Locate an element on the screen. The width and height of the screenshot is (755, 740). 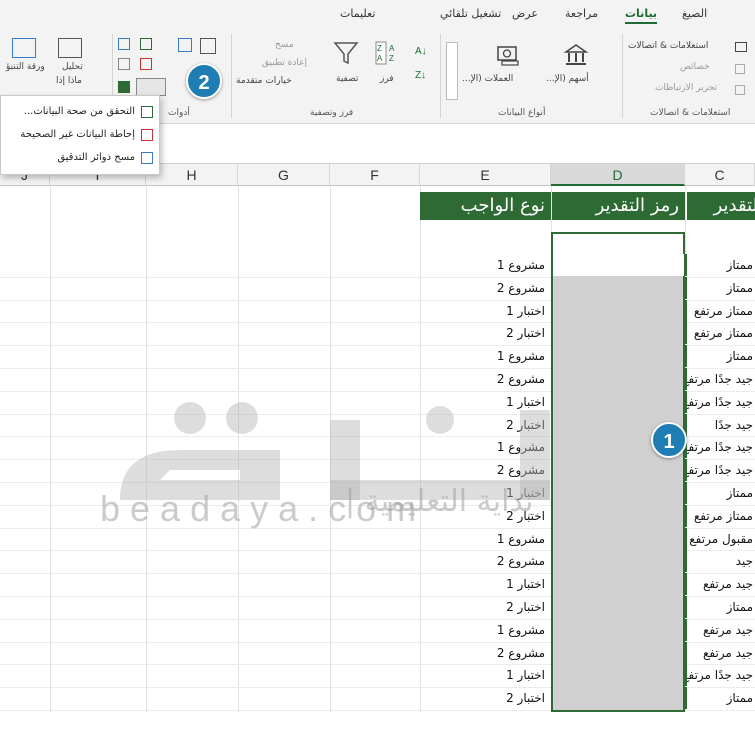
what-if-analysis-icon is located at coordinates (70, 48).